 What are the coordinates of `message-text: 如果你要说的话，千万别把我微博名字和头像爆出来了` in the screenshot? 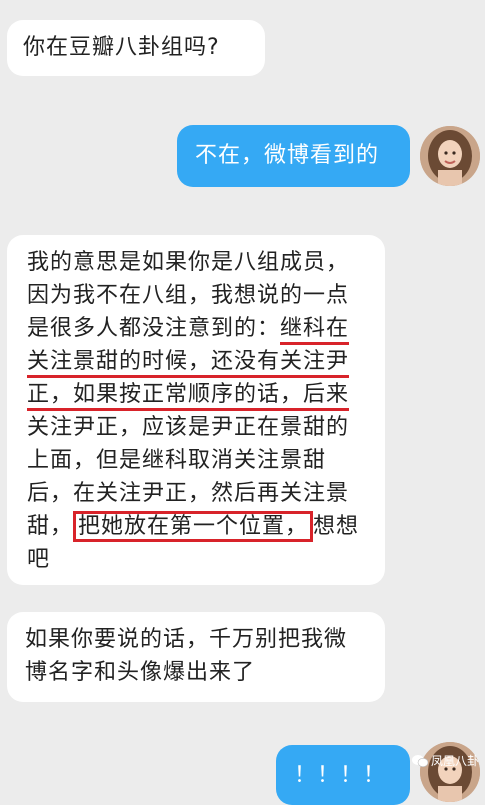 It's located at (186, 656).